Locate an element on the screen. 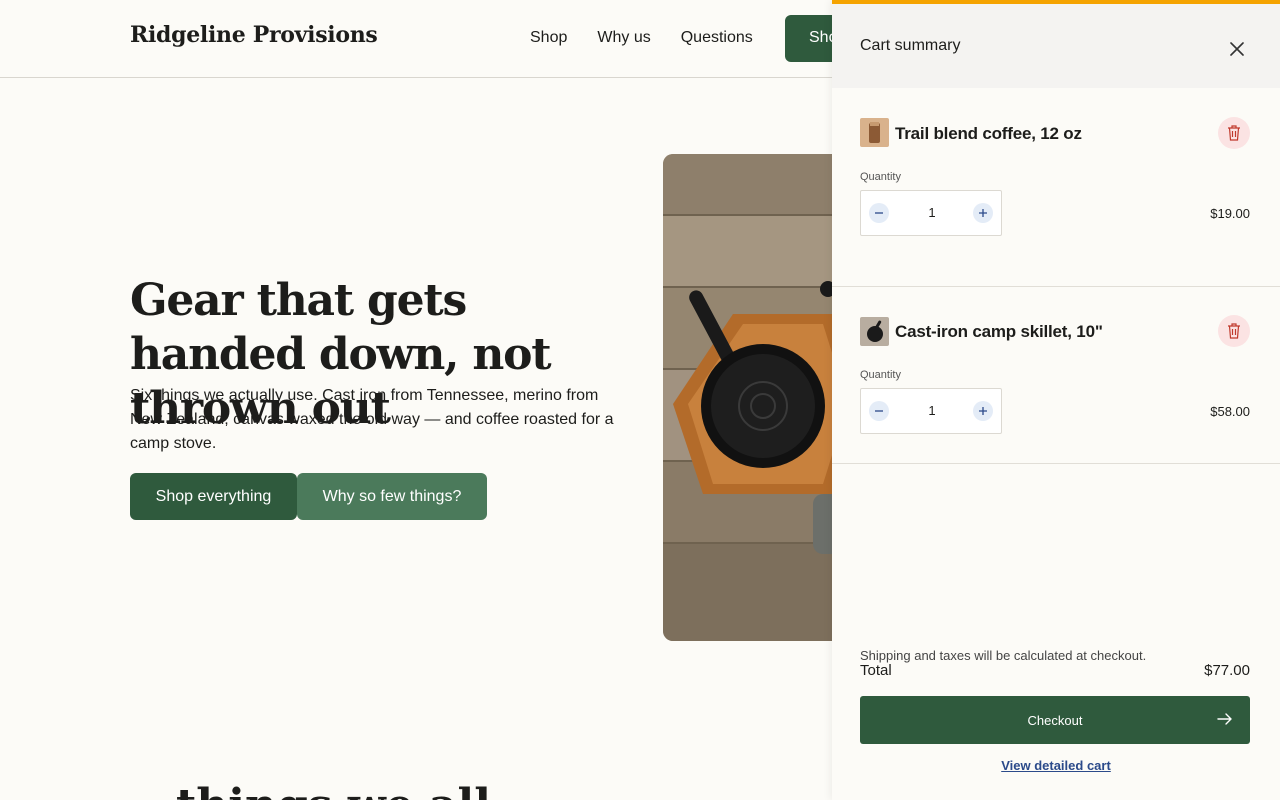 Image resolution: width=1280 pixels, height=800 pixels. checkout-label: Checkout is located at coordinates (1055, 720).